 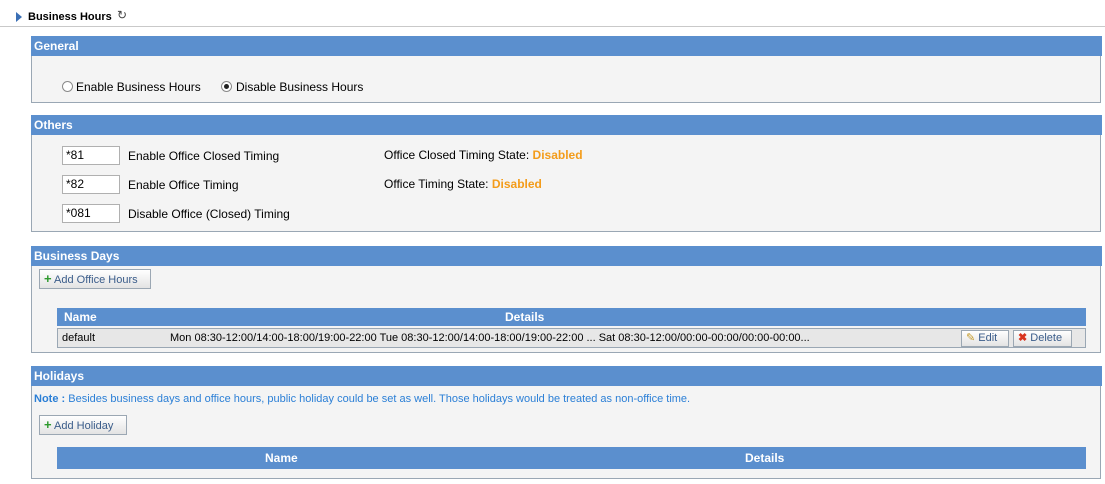 I want to click on business-days-table-header: Name Details, so click(x=571, y=317).